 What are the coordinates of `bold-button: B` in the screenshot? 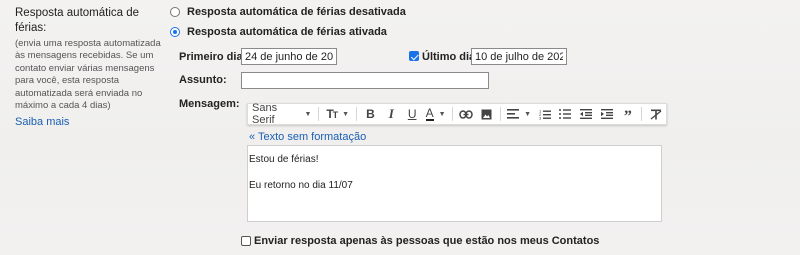 It's located at (370, 114).